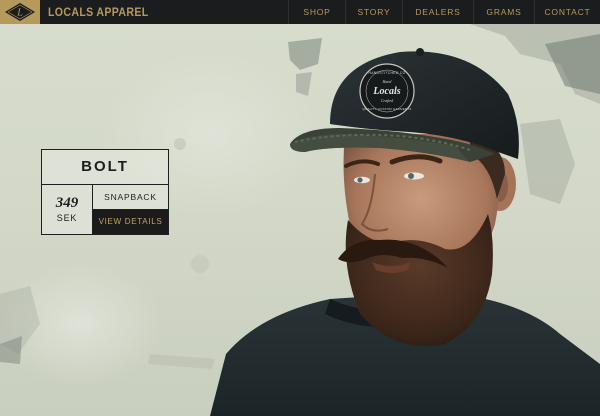  What do you see at coordinates (387, 100) in the screenshot?
I see `patch-small2-text: Crafted` at bounding box center [387, 100].